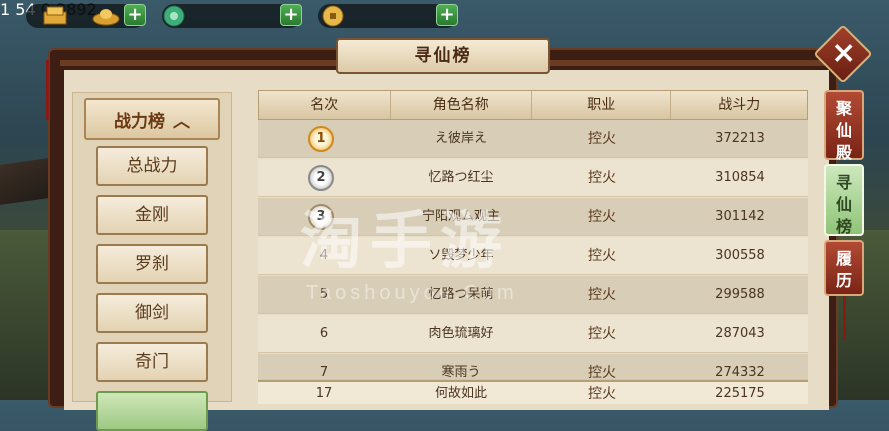 The width and height of the screenshot is (889, 431). What do you see at coordinates (460, 138) in the screenshot?
I see `player-name: え彼岸え` at bounding box center [460, 138].